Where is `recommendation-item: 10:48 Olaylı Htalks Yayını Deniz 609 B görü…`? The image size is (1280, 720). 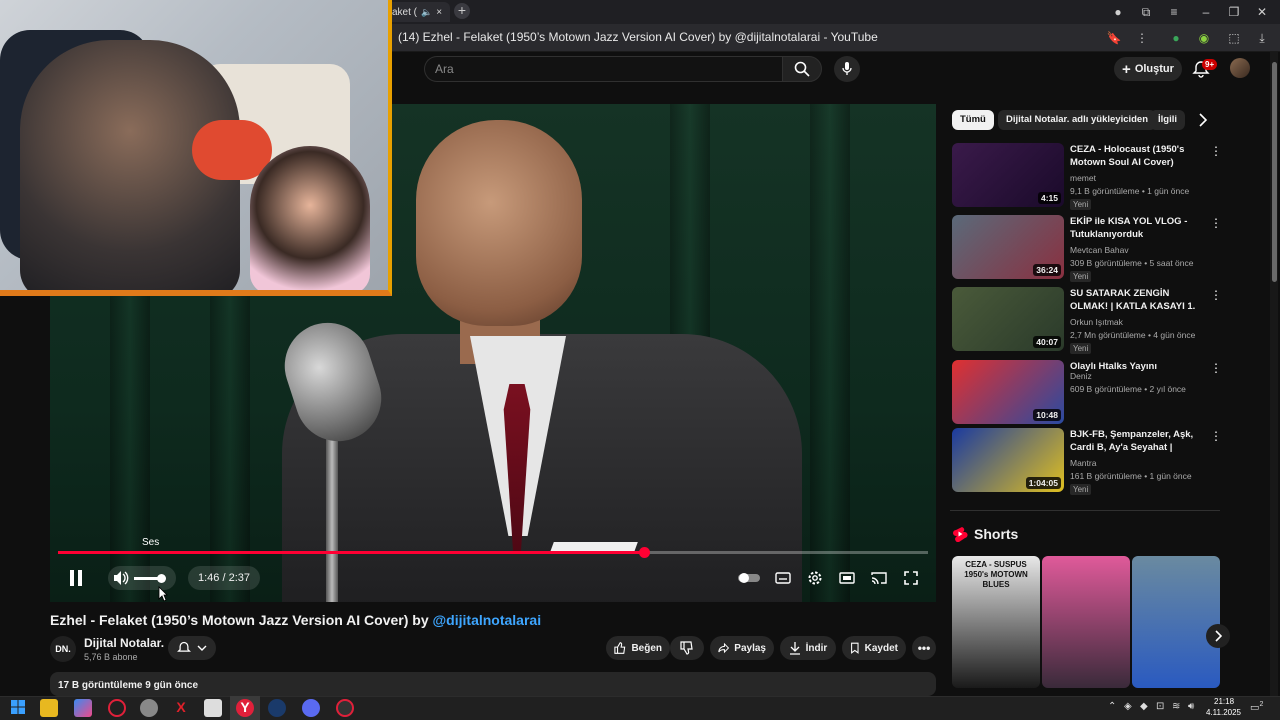 recommendation-item: 10:48 Olaylı Htalks Yayını Deniz 609 B görü… is located at coordinates (1087, 392).